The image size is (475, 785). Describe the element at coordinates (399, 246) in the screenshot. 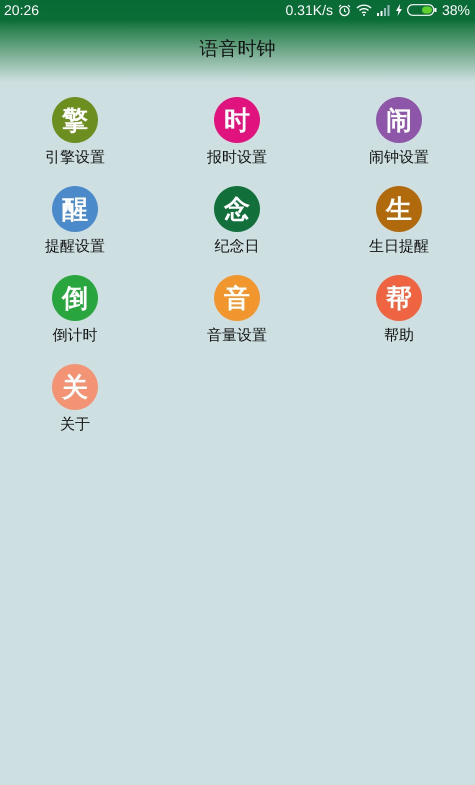

I see `menu-label: 生日提醒` at that location.